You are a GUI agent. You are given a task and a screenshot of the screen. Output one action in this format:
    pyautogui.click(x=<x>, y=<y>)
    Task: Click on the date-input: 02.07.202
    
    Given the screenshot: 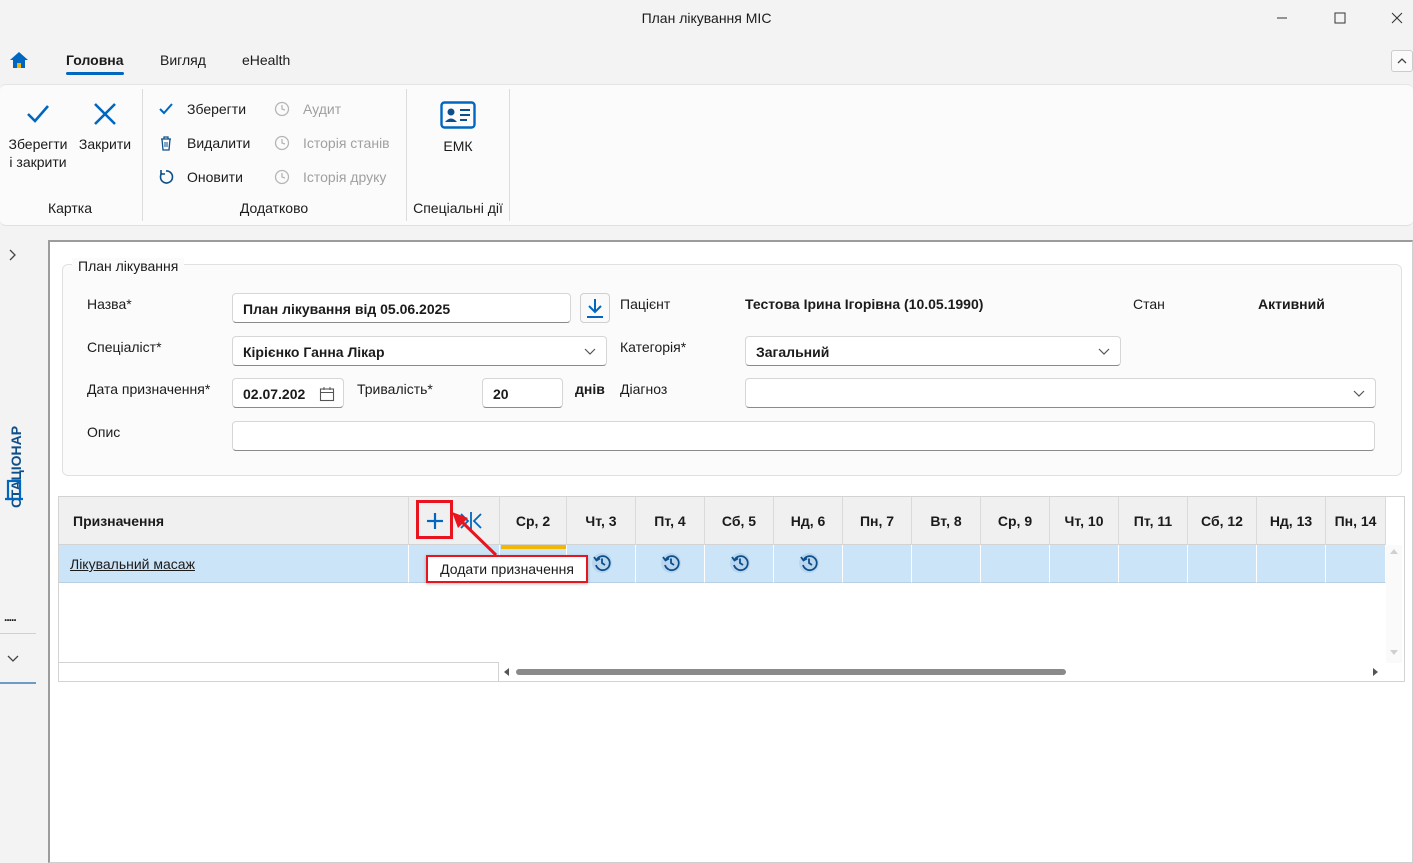 What is the action you would take?
    pyautogui.click(x=288, y=393)
    